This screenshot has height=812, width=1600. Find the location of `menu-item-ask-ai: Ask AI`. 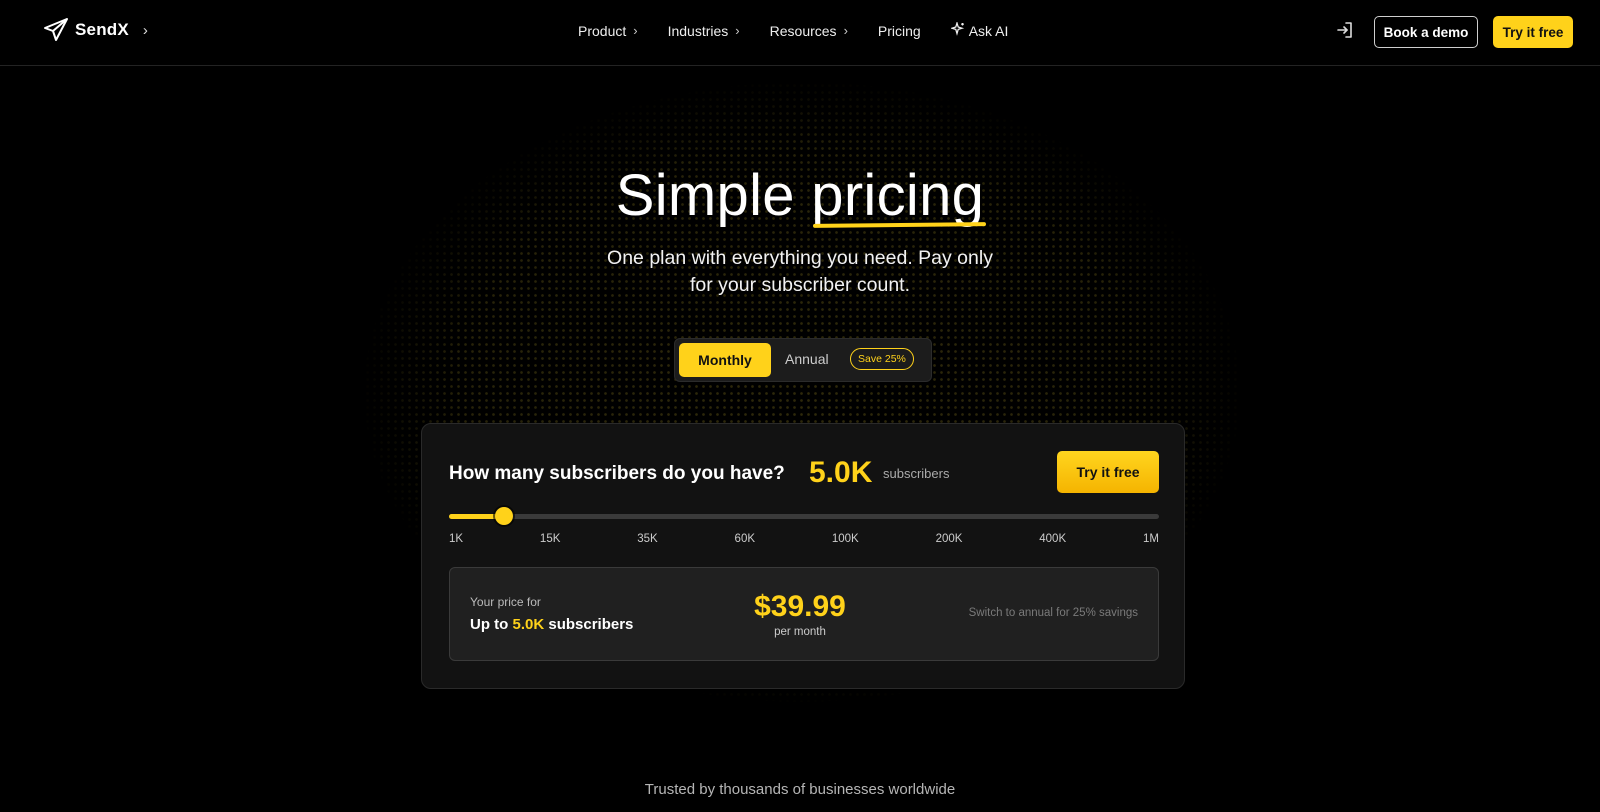

menu-item-ask-ai: Ask AI is located at coordinates (979, 29).